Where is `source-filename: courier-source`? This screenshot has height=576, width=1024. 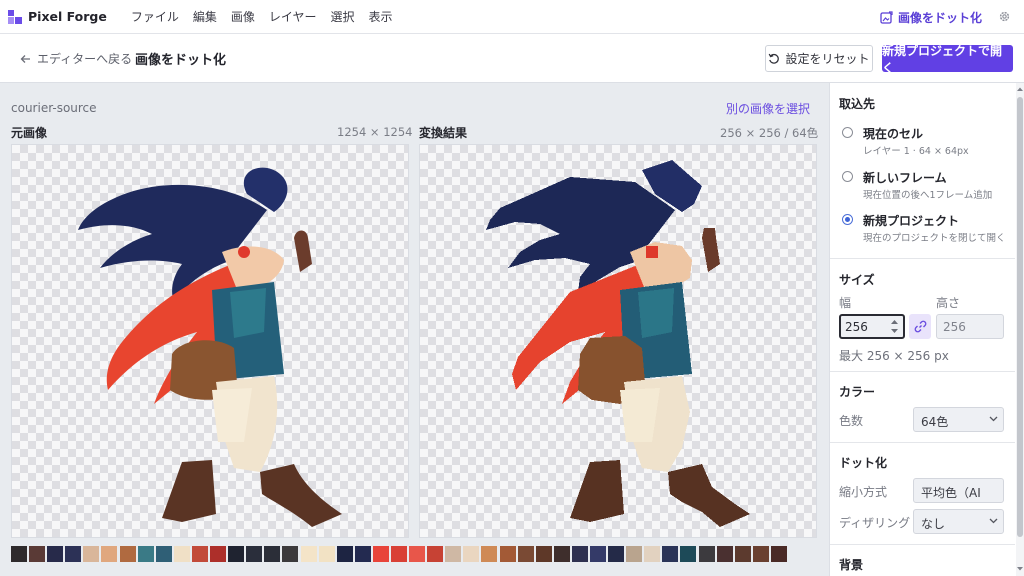
source-filename: courier-source is located at coordinates (54, 108).